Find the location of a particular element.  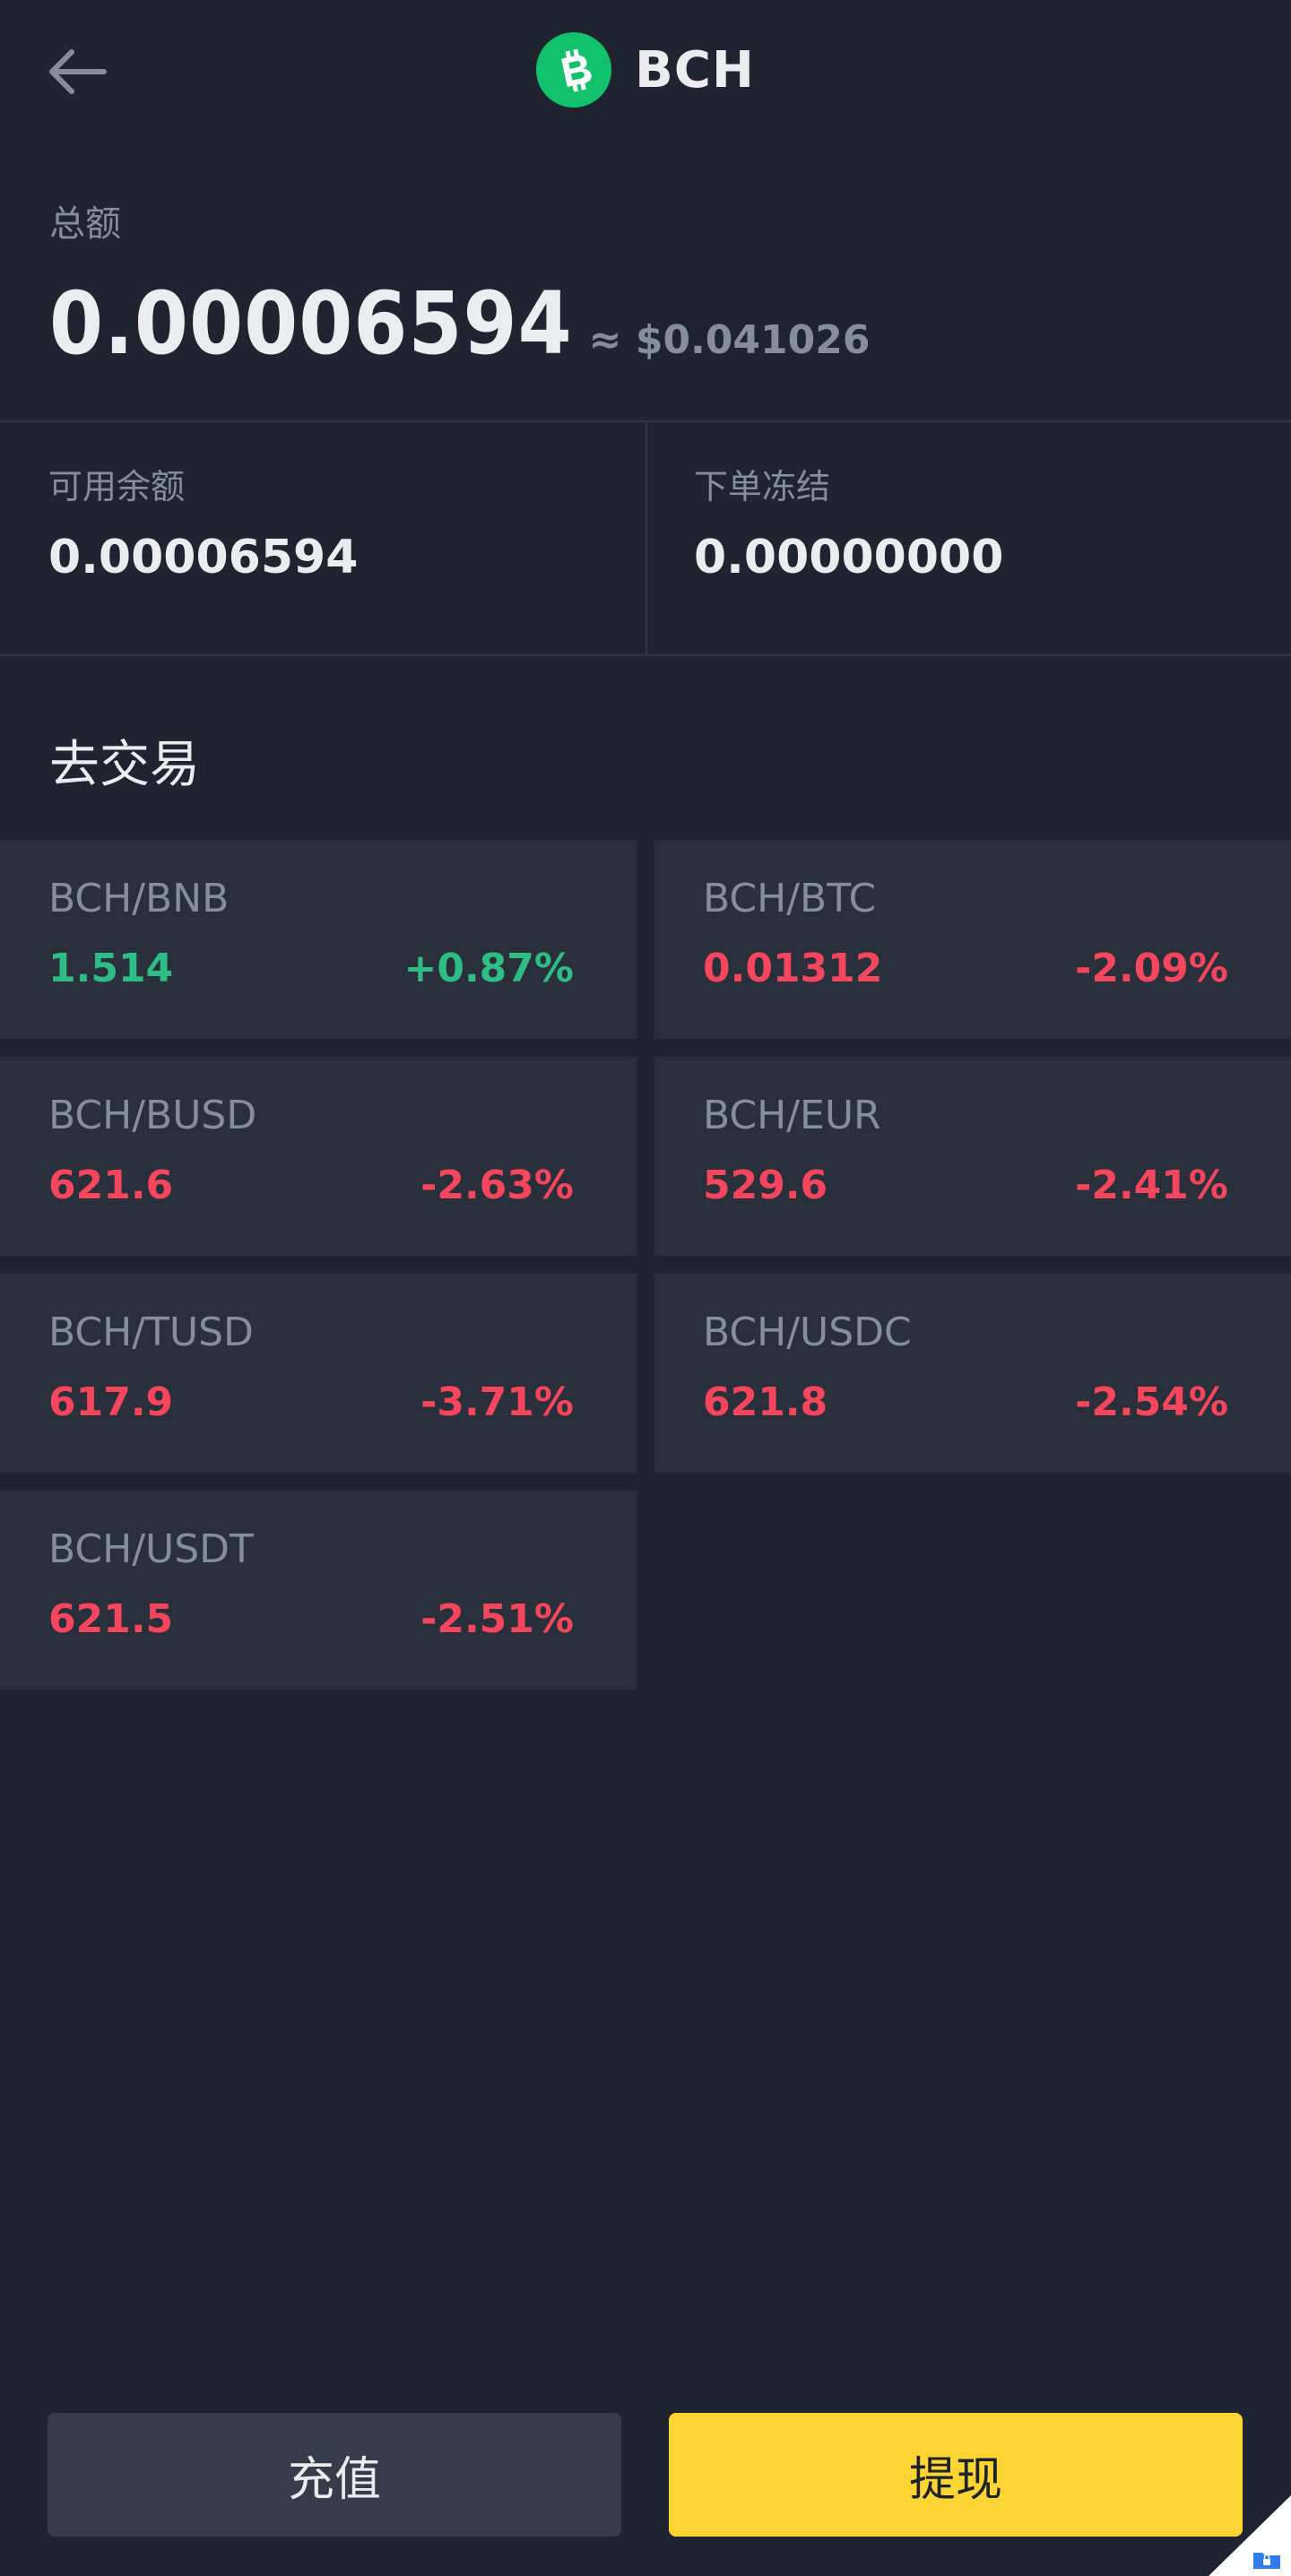

frozen-balance: 下单冻结 0.00000000 is located at coordinates (969, 538).